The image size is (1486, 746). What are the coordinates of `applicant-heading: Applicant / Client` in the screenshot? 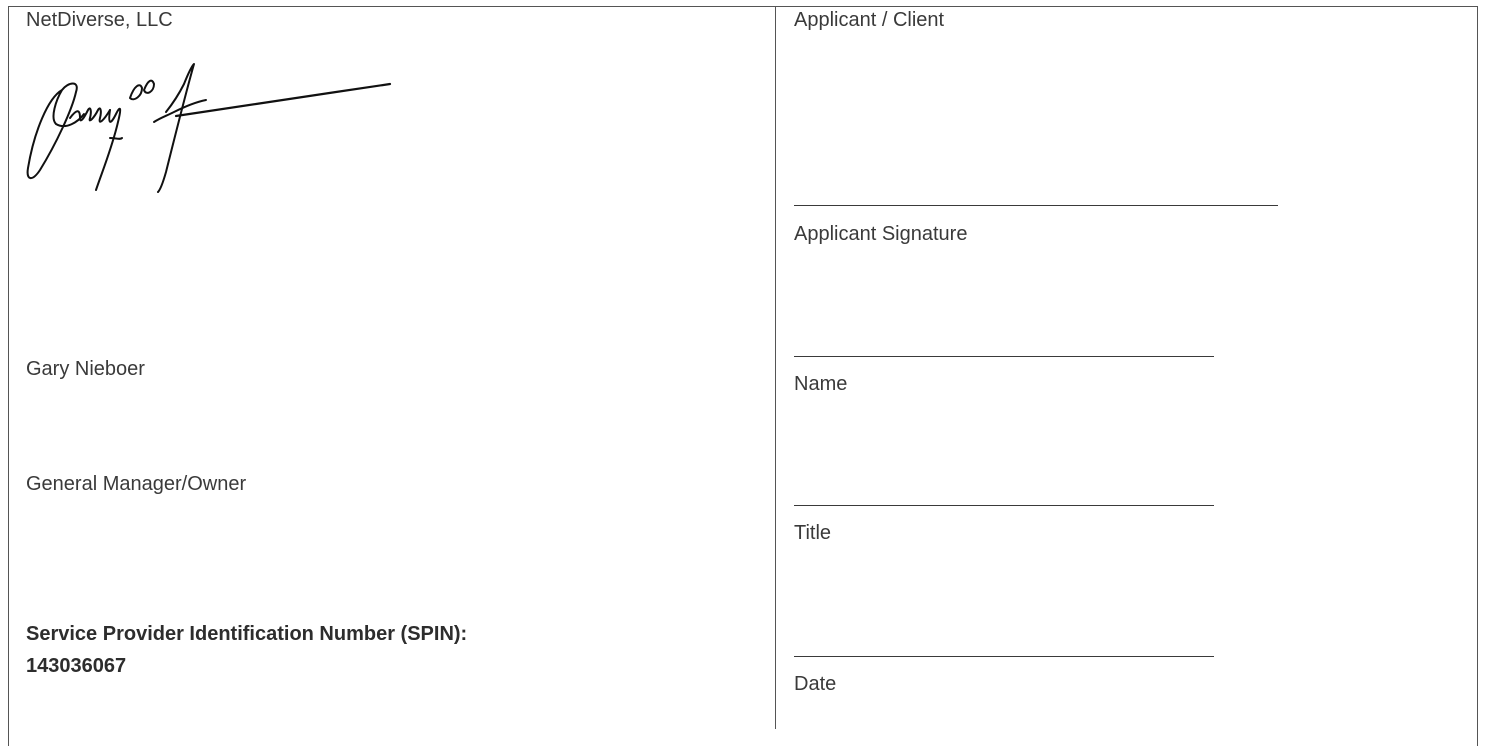 It's located at (869, 20).